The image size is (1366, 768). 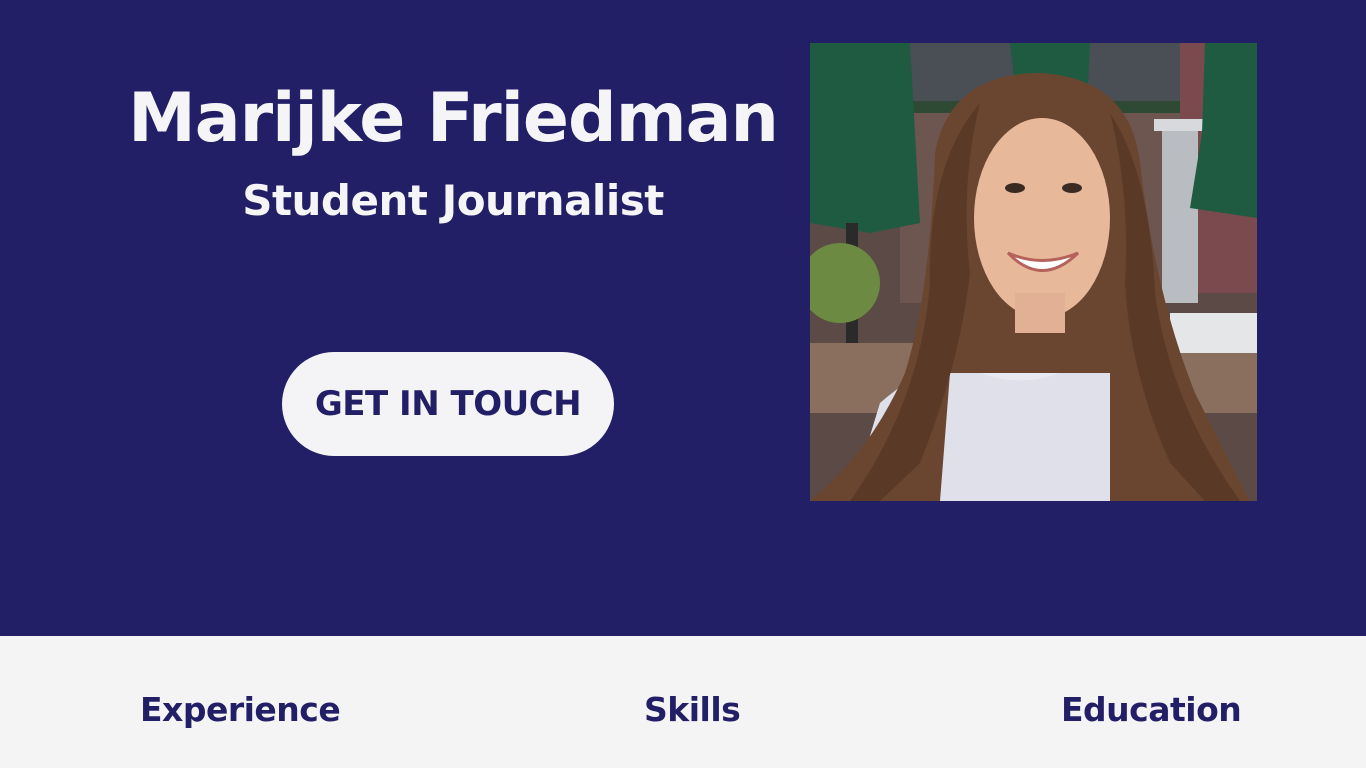 What do you see at coordinates (692, 710) in the screenshot?
I see `nav-skills: Skills` at bounding box center [692, 710].